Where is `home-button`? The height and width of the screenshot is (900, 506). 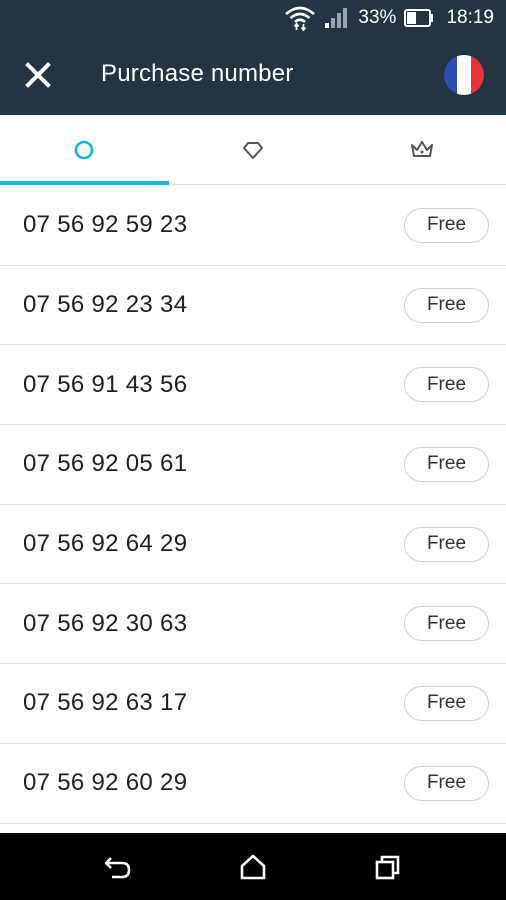
home-button is located at coordinates (253, 867).